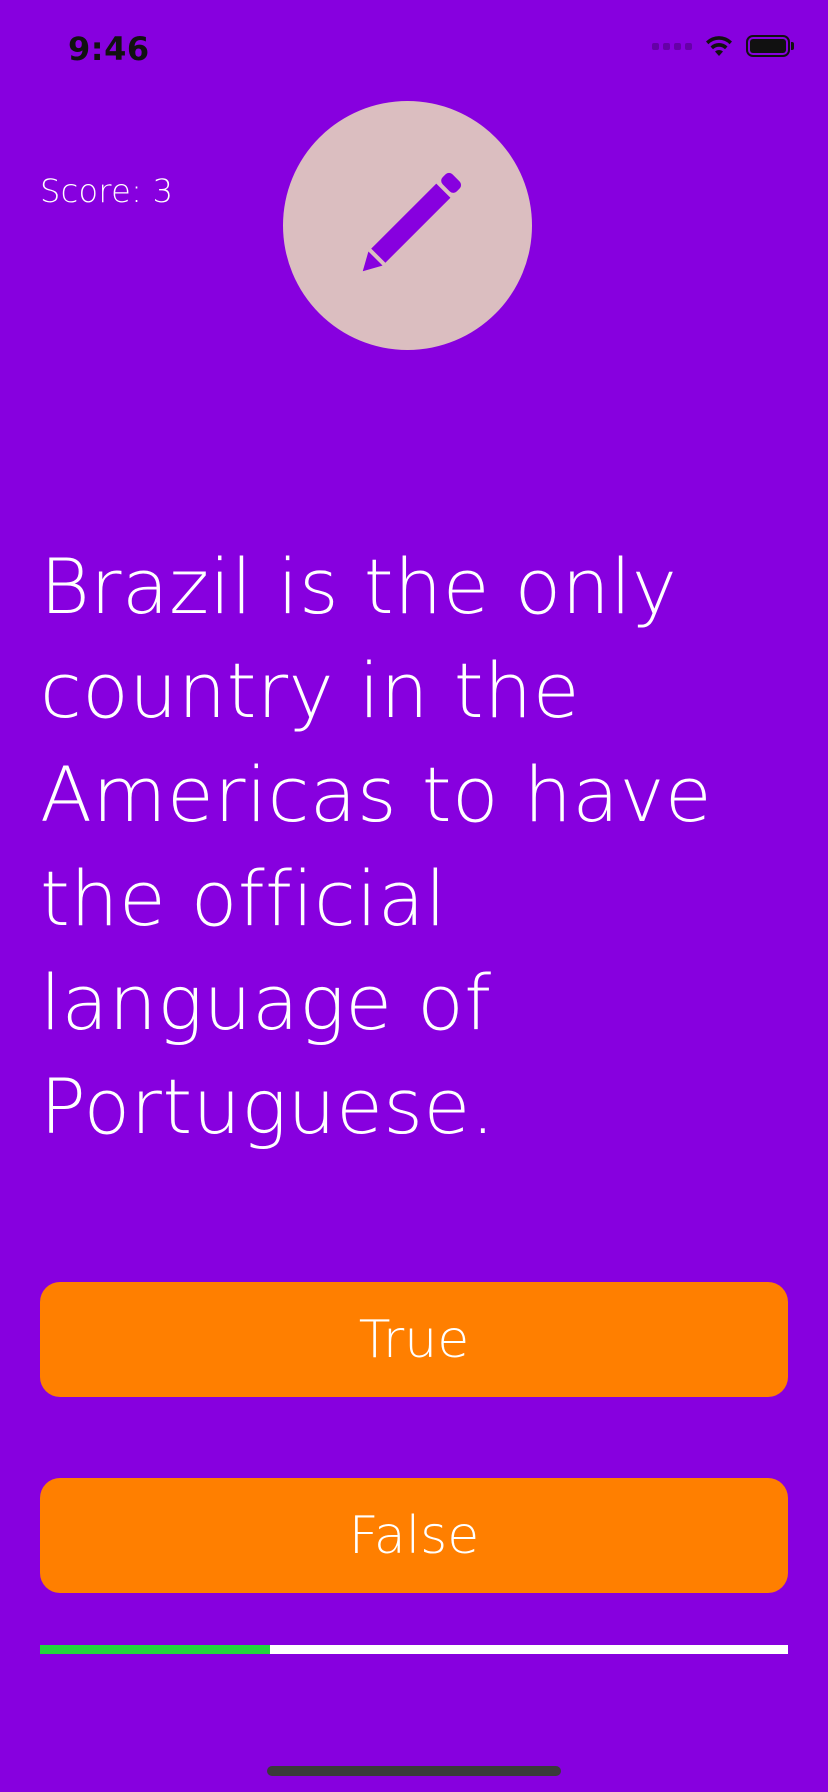  I want to click on quiz-progress-fill, so click(155, 1649).